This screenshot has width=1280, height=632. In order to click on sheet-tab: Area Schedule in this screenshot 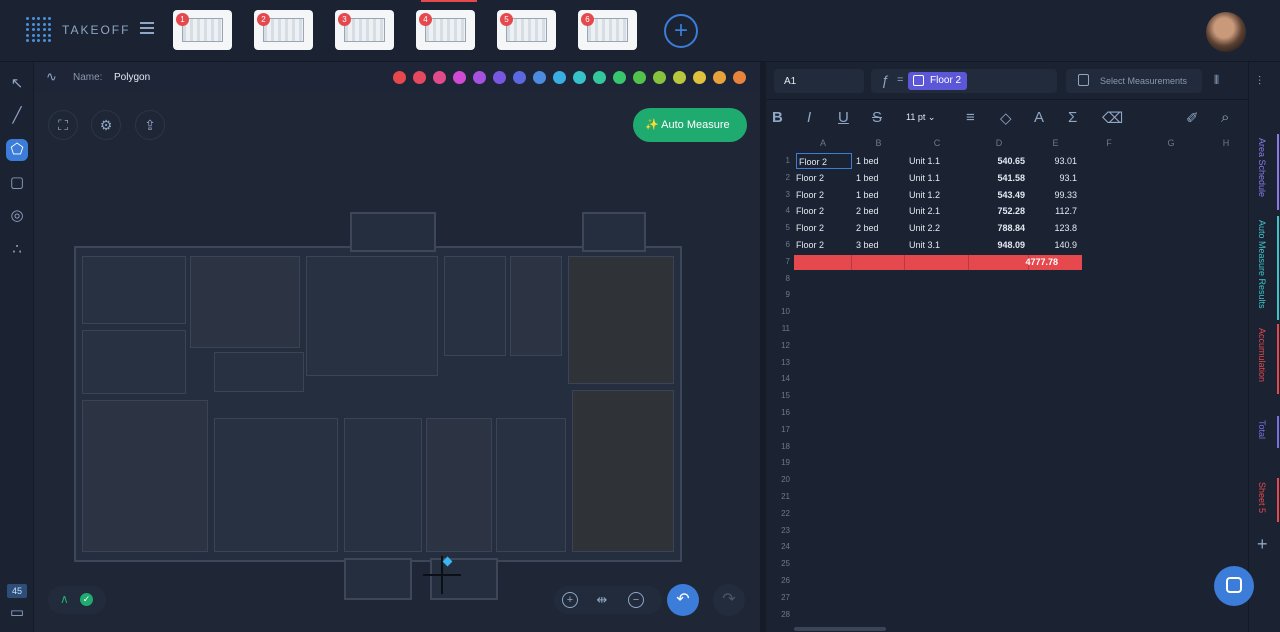, I will do `click(1262, 167)`.